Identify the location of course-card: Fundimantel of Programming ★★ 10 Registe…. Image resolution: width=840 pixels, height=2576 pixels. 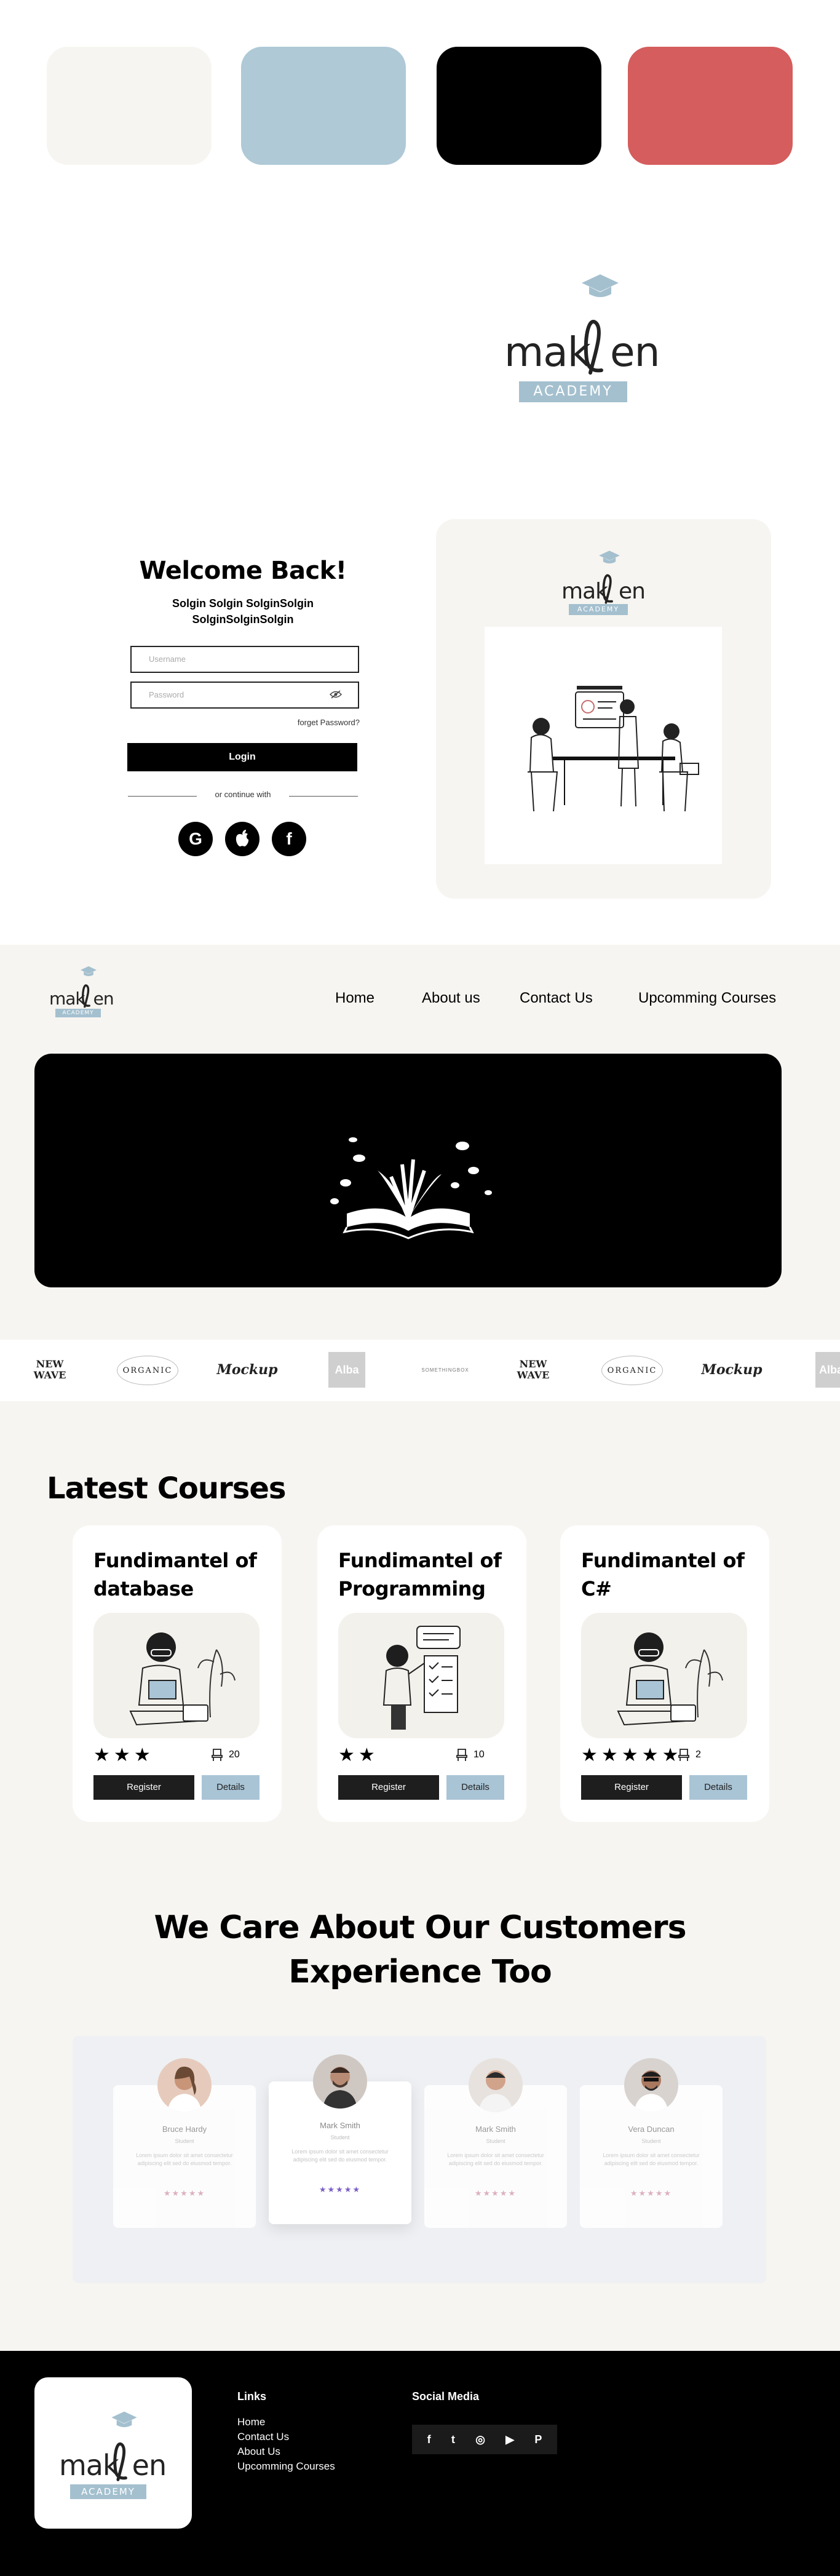
(421, 1673).